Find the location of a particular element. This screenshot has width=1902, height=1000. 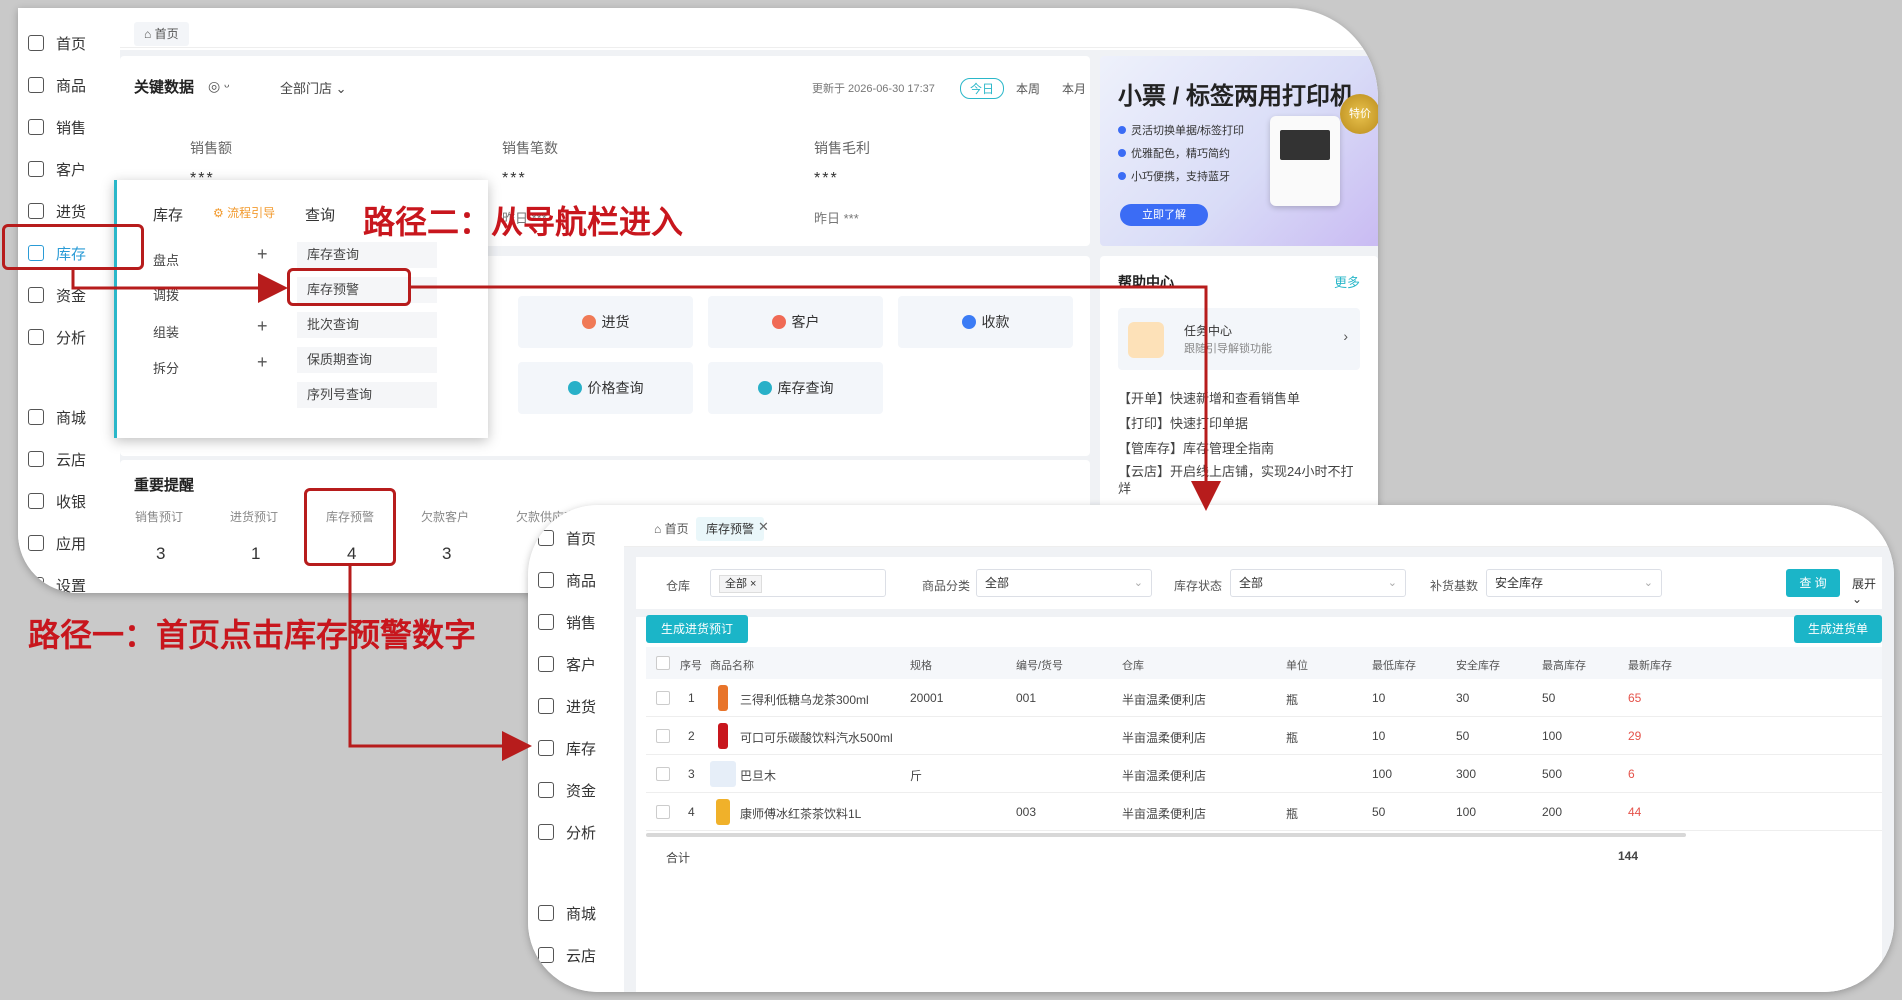

stock-status-select: 全部 ⌄ is located at coordinates (1318, 583).